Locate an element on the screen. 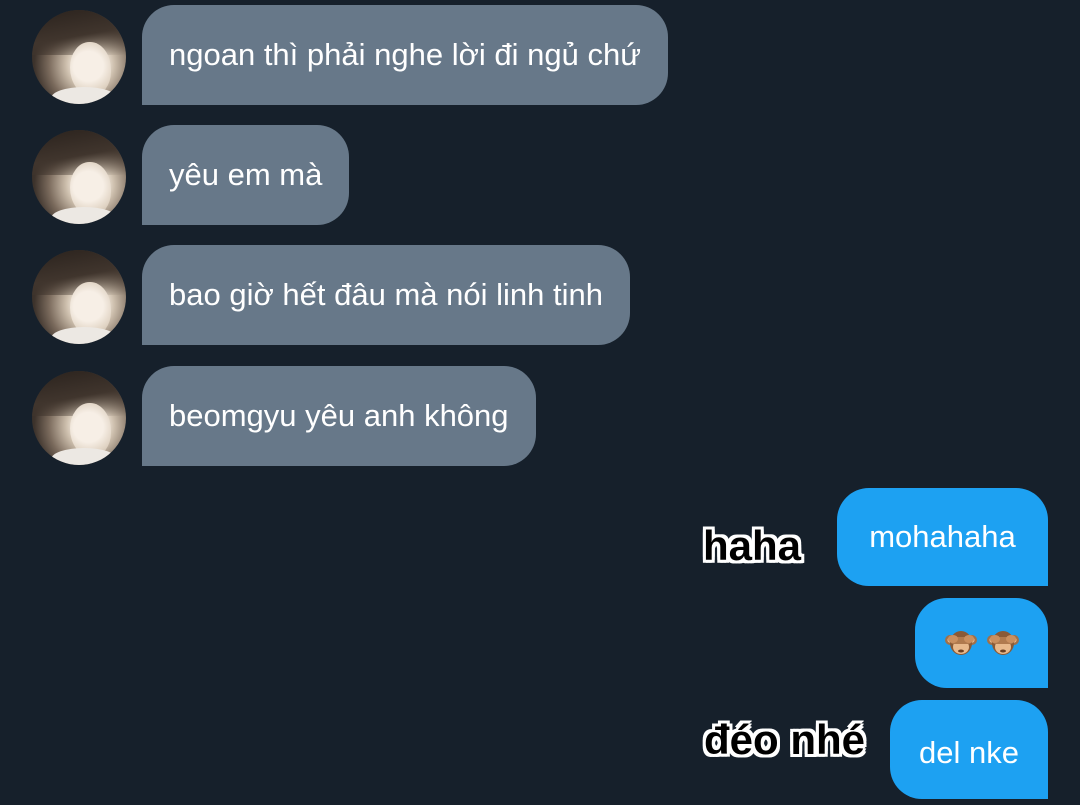 The height and width of the screenshot is (805, 1080). message-text: yêu em mà is located at coordinates (246, 174).